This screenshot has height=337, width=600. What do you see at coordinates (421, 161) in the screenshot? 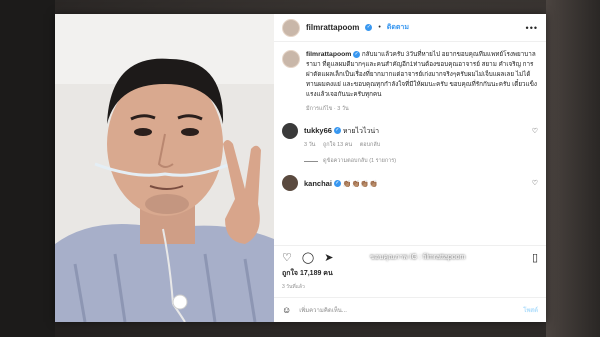
I see `view-replies: ดูข้อความตอบกลับ (1 รายการ)` at bounding box center [421, 161].